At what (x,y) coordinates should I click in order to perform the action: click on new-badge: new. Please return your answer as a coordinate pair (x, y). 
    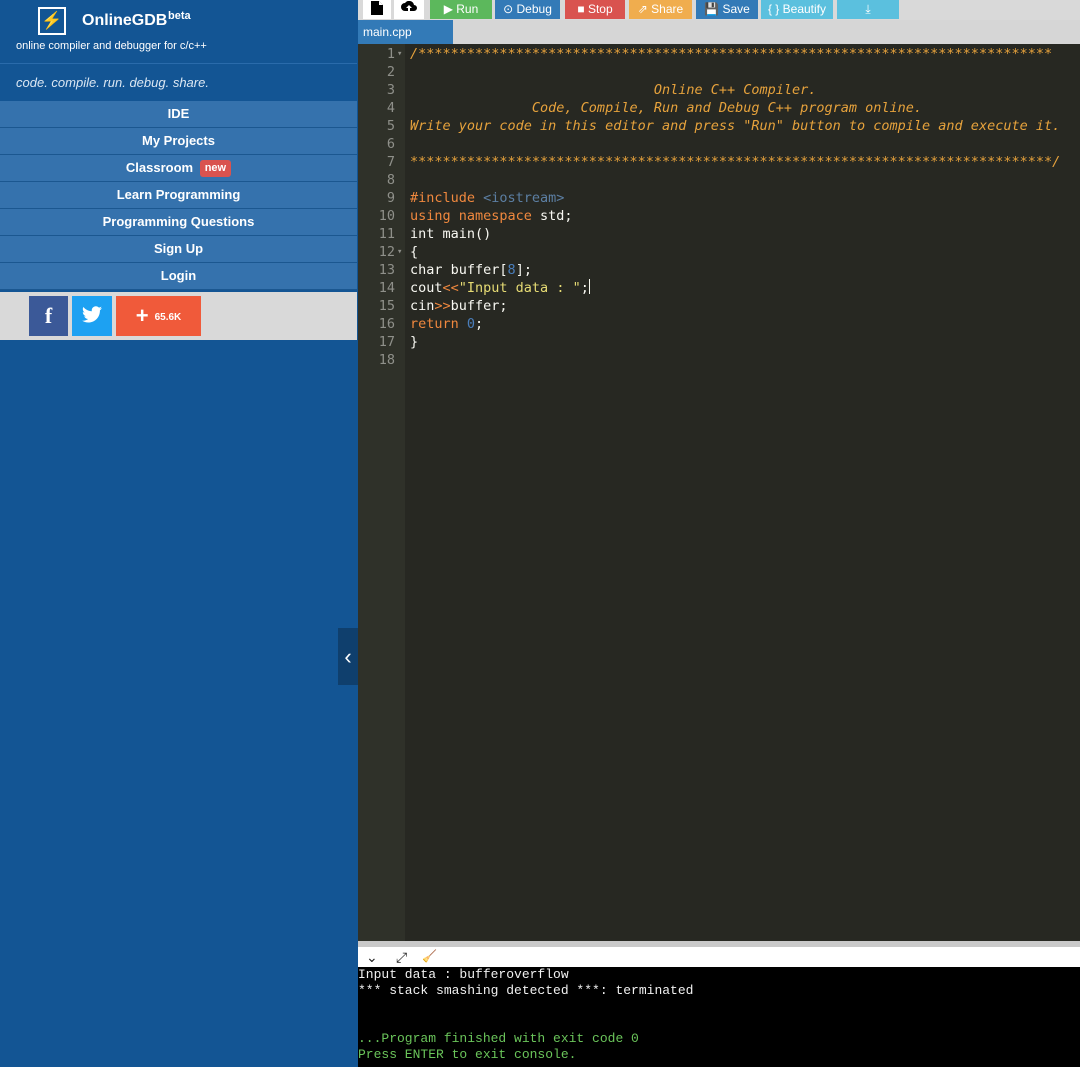
    Looking at the image, I should click on (215, 168).